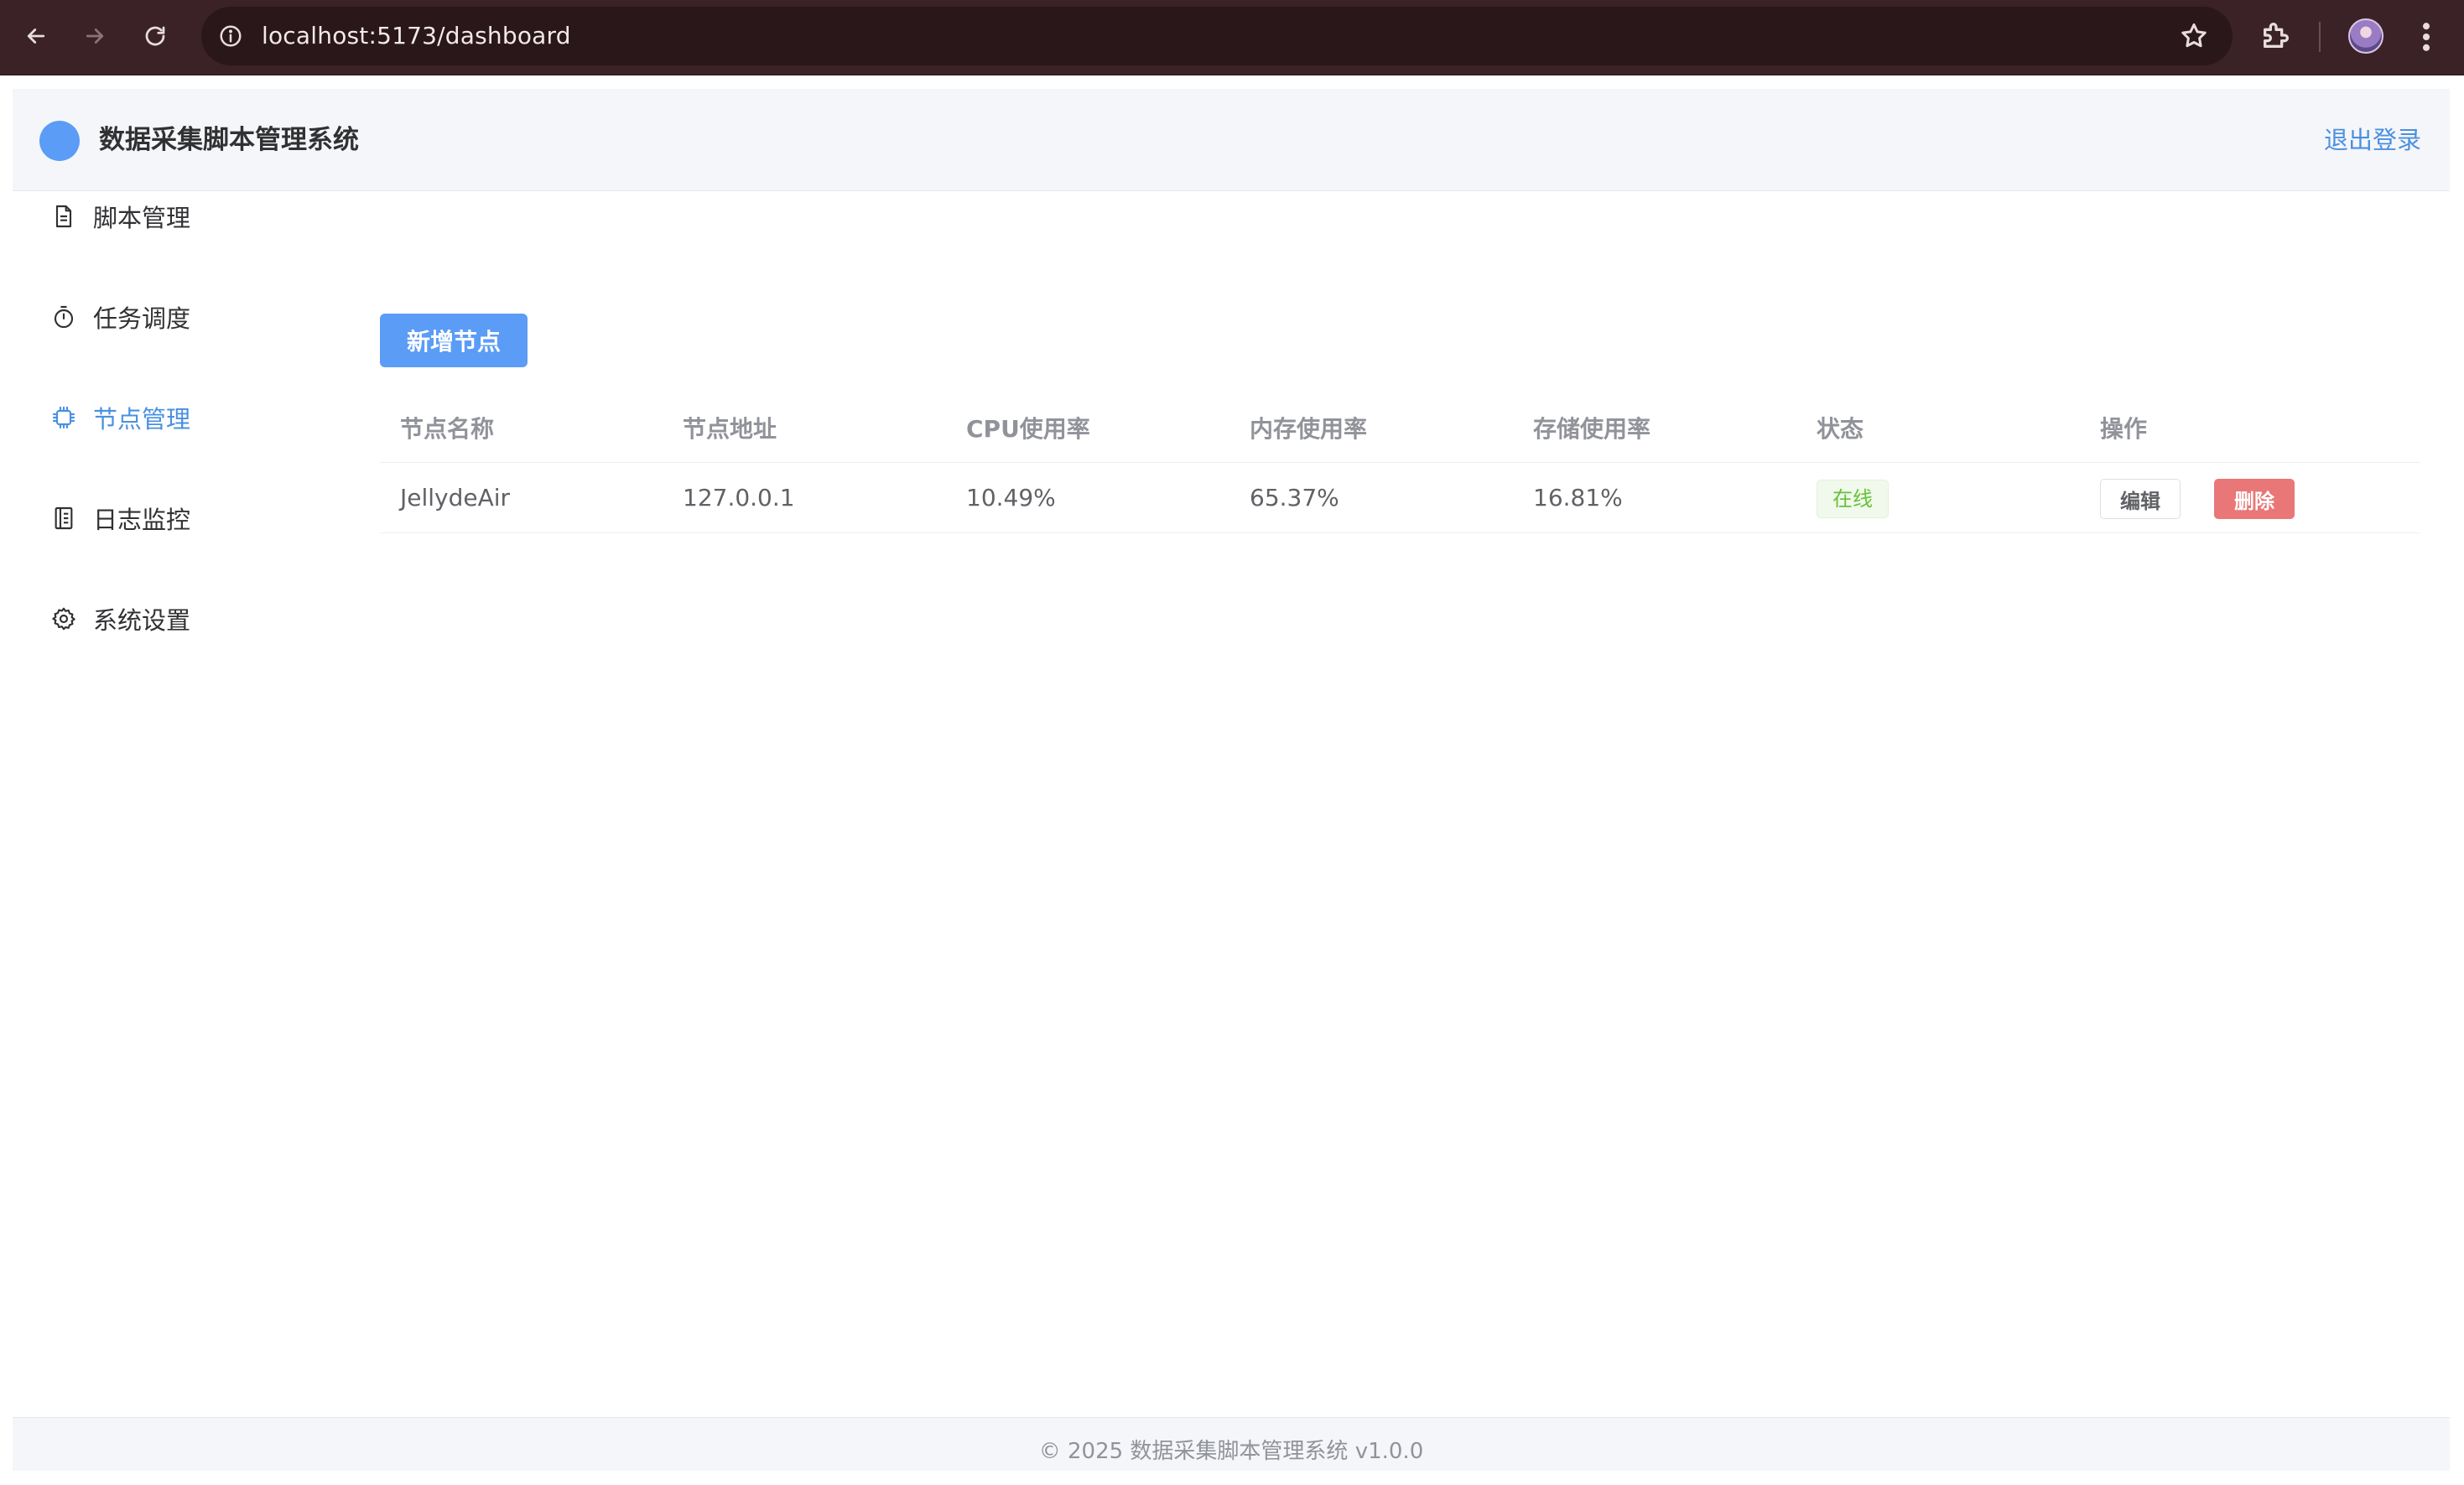  What do you see at coordinates (229, 140) in the screenshot?
I see `app-title: 数据采集脚本管理系统` at bounding box center [229, 140].